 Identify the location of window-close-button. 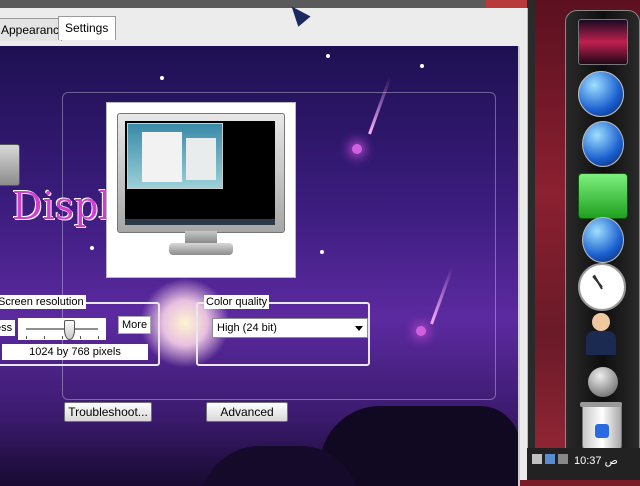
(506, 4).